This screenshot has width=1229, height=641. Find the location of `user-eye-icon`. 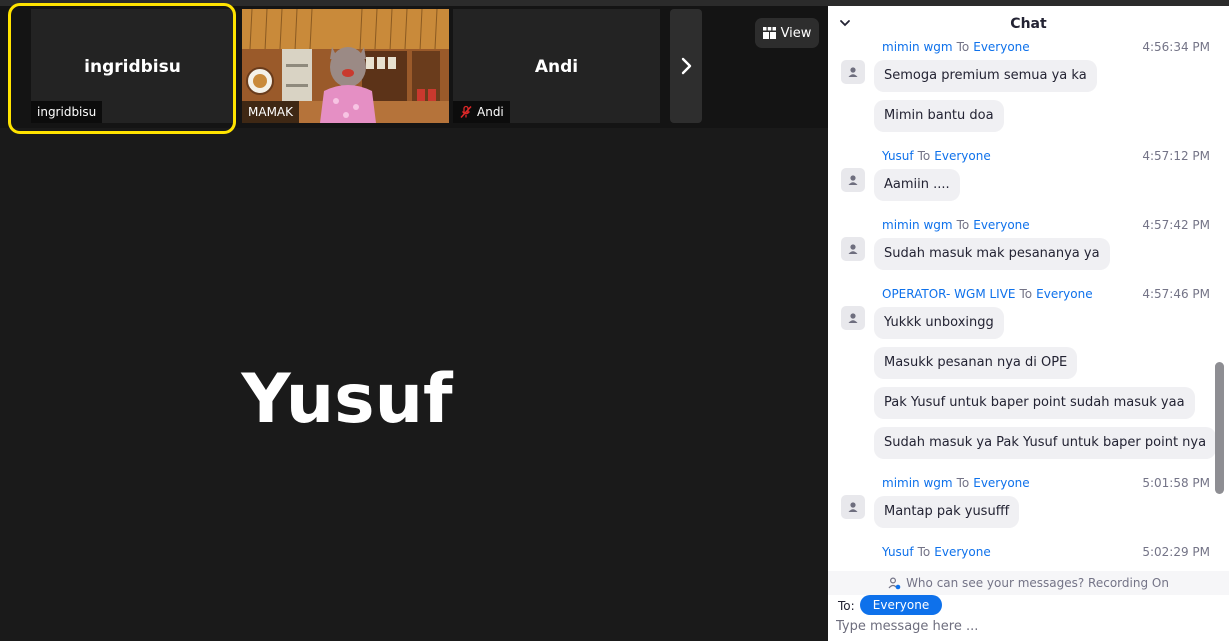

user-eye-icon is located at coordinates (894, 582).